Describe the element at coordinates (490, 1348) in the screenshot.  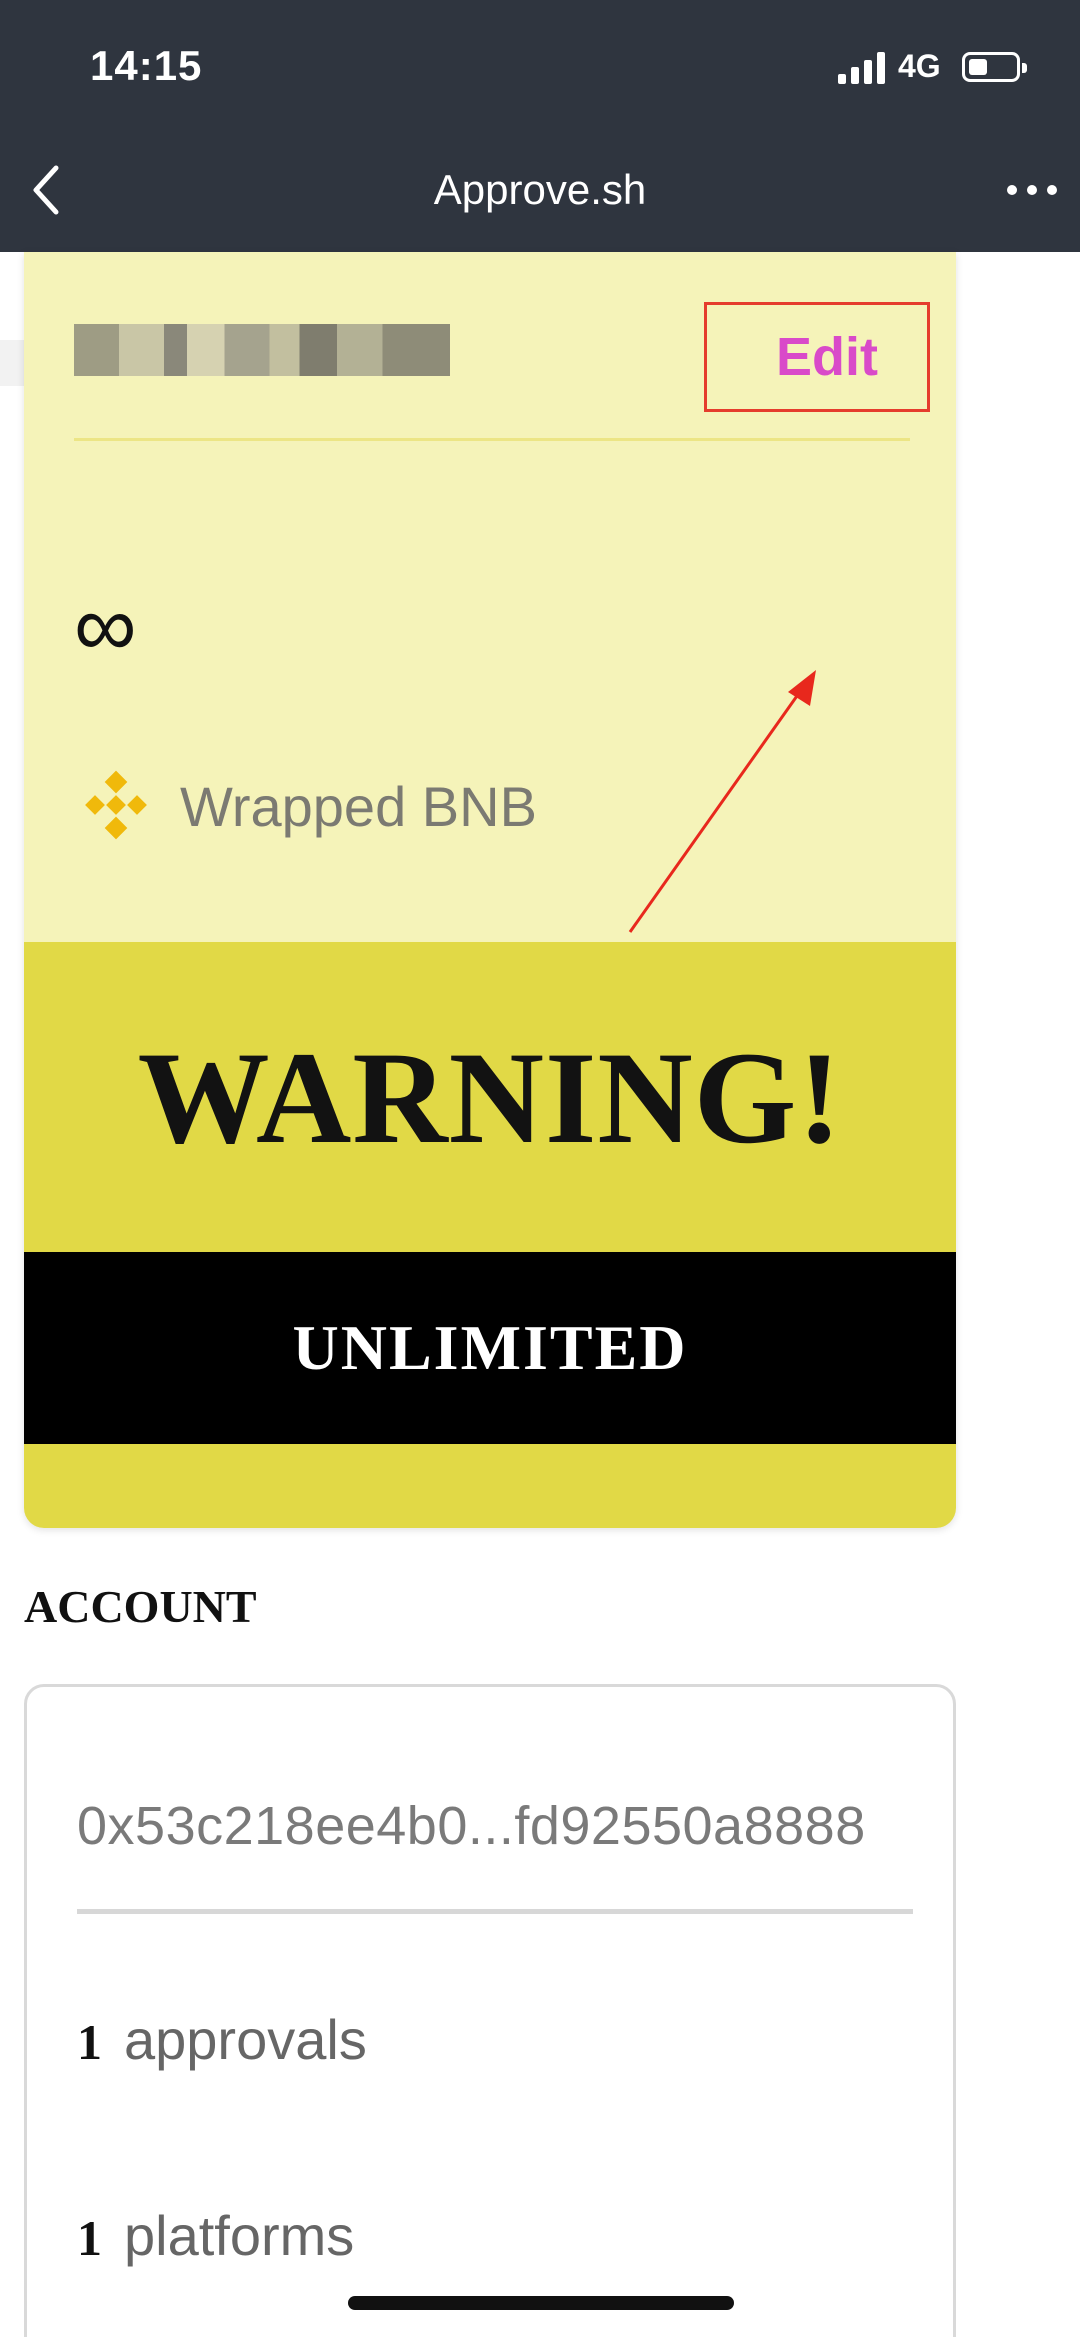
I see `unlimited-banner: UNLIMITED` at that location.